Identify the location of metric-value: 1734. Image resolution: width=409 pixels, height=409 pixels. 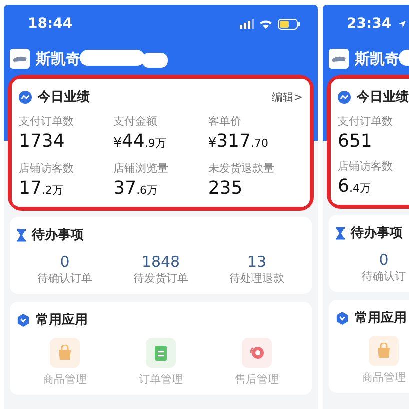
(42, 142).